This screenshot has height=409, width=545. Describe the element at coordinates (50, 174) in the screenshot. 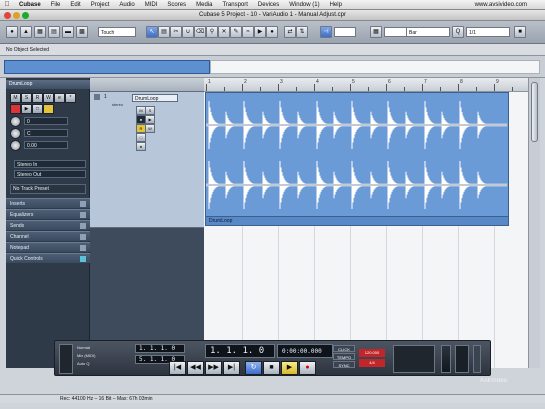

I see `output-routing-field: Stereo Out` at that location.